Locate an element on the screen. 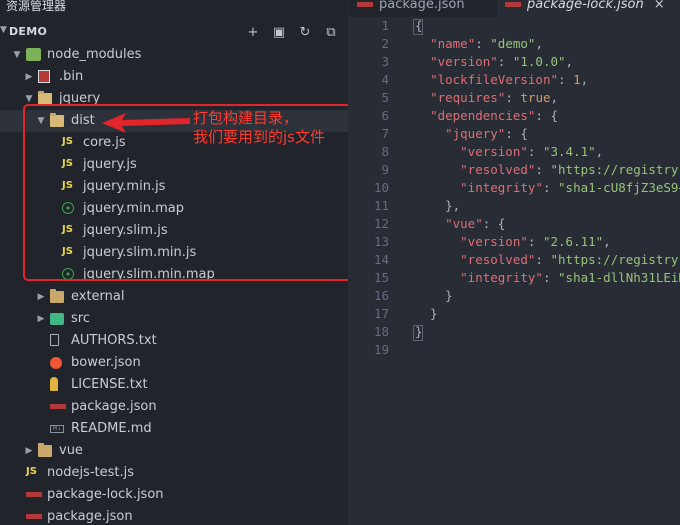 The height and width of the screenshot is (525, 680). code-line: "name": "demo", is located at coordinates (486, 43).